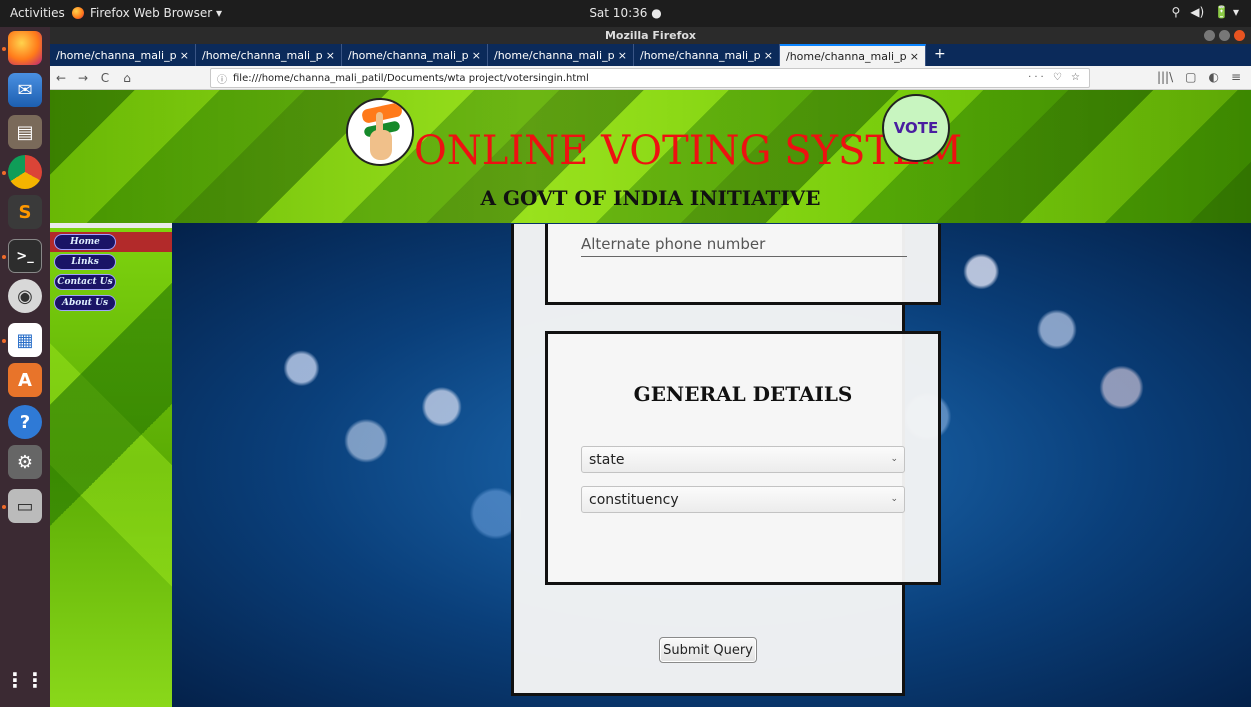 The image size is (1251, 707). Describe the element at coordinates (1239, 35) in the screenshot. I see `close-window-icon` at that location.